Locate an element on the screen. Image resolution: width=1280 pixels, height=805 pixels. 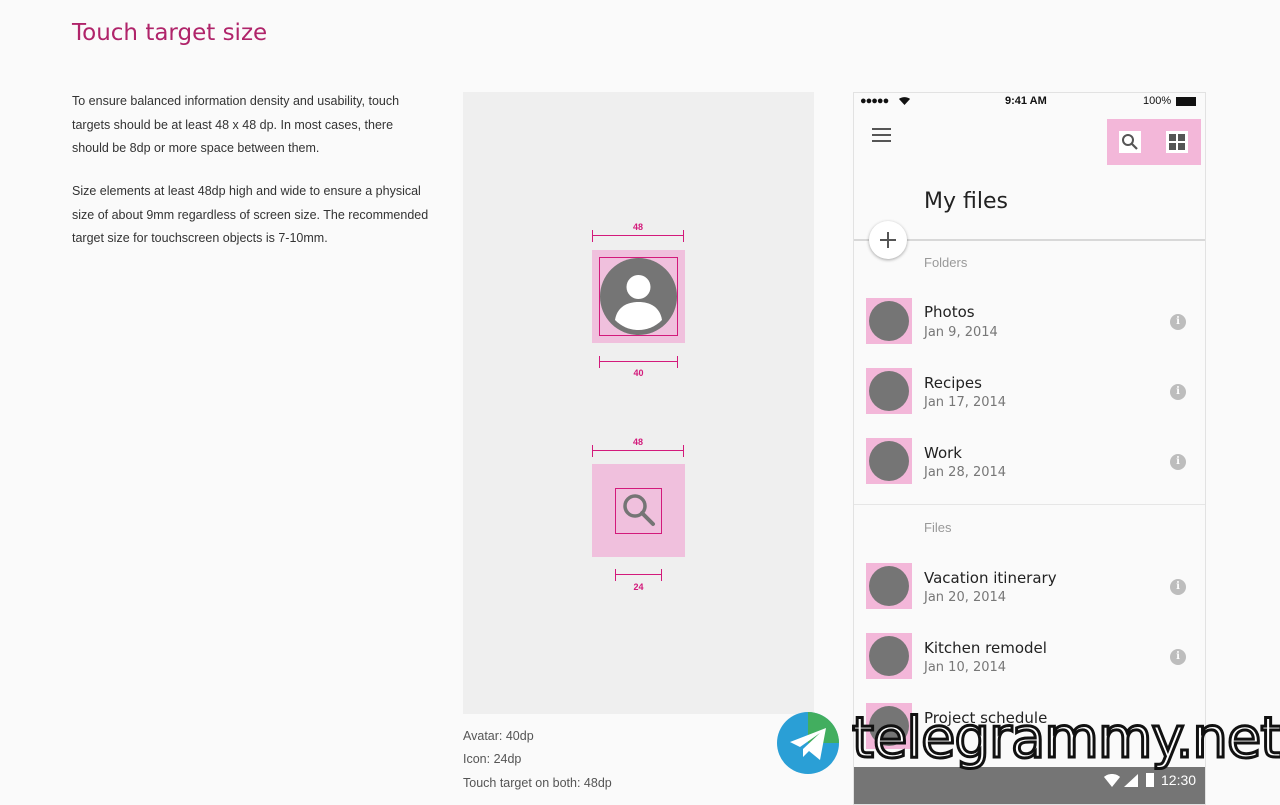
list-item-name: Photos is located at coordinates (949, 312).